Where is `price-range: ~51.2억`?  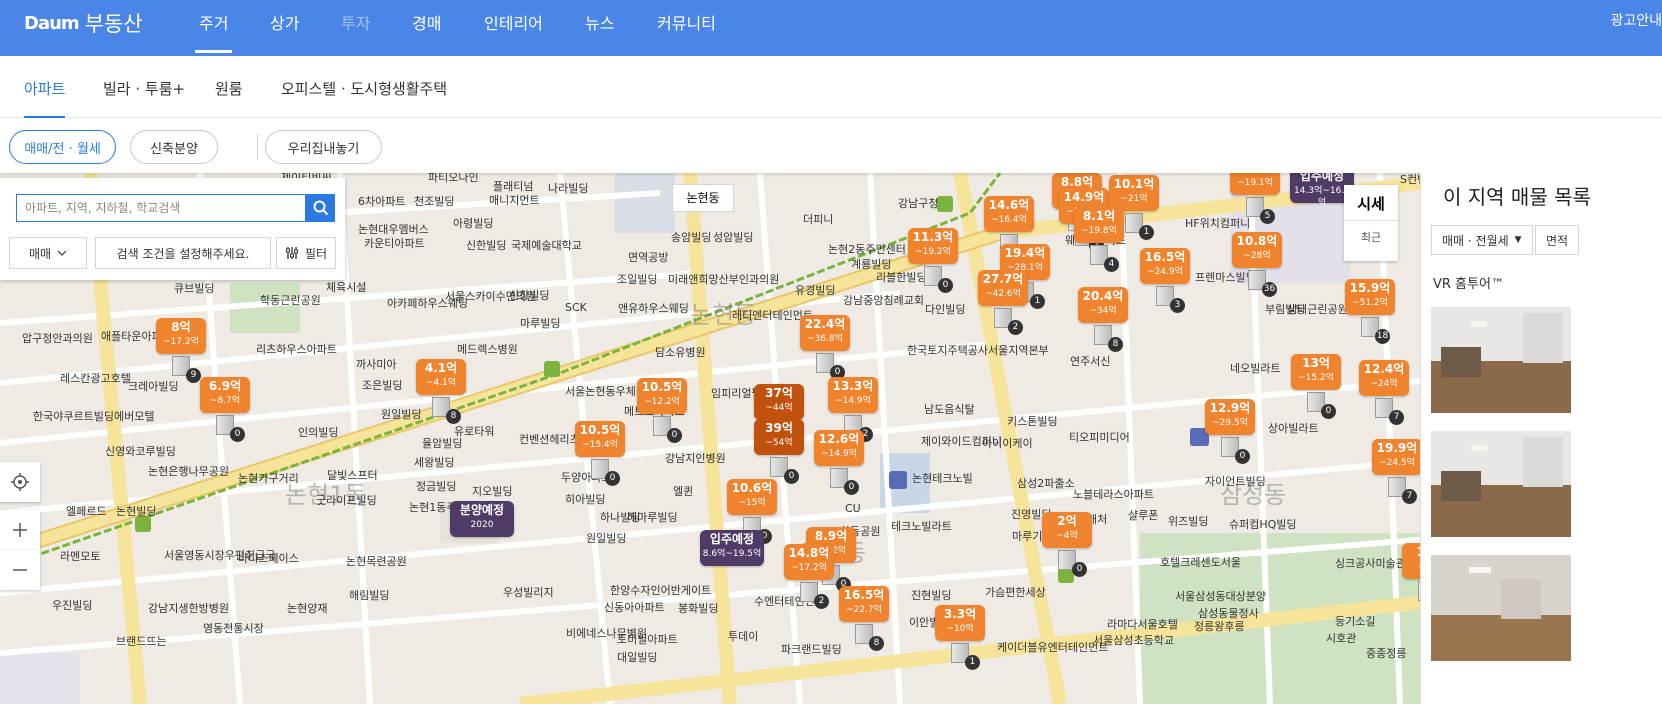 price-range: ~51.2억 is located at coordinates (1370, 303).